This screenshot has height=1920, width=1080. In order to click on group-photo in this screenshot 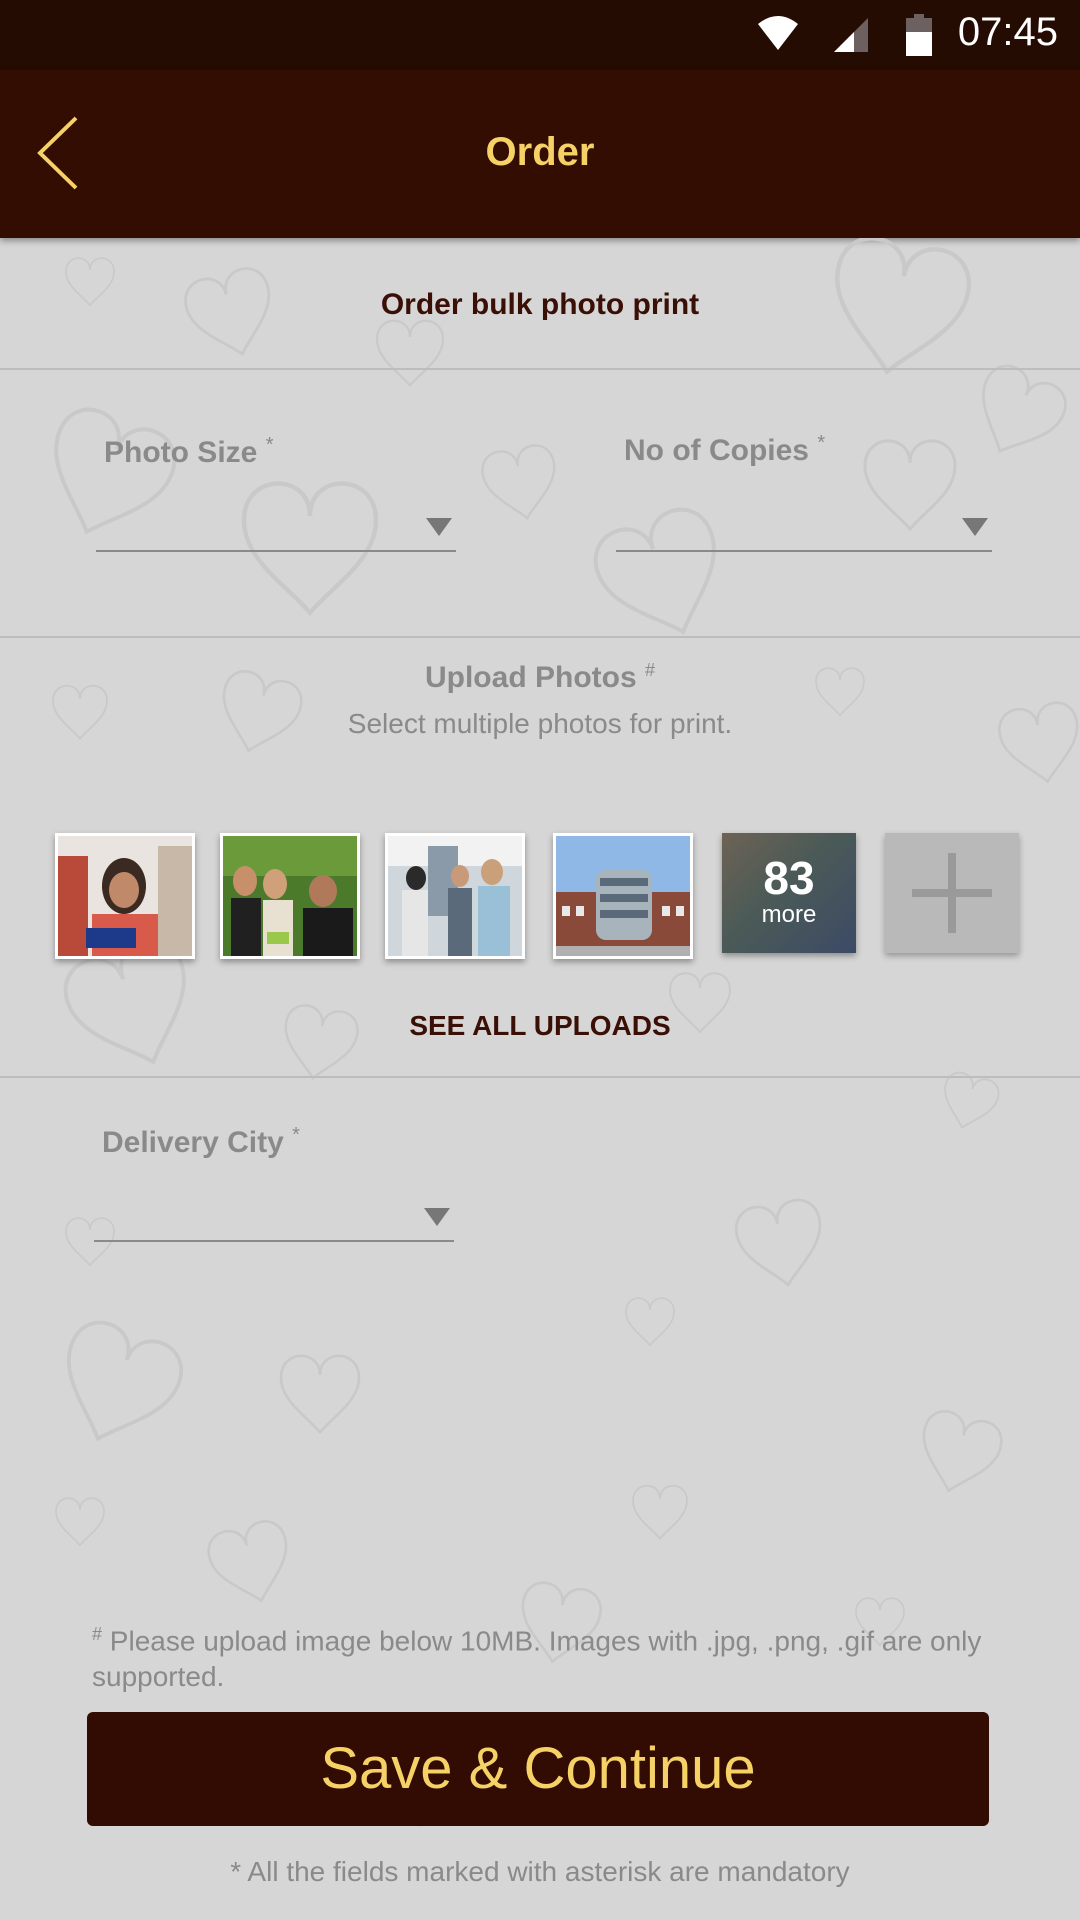, I will do `click(290, 896)`.